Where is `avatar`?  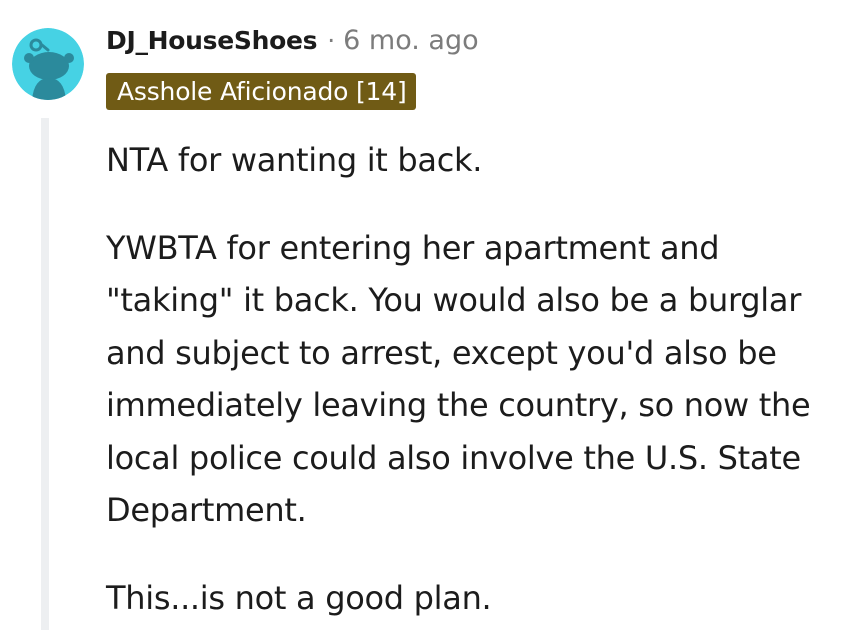 avatar is located at coordinates (48, 64).